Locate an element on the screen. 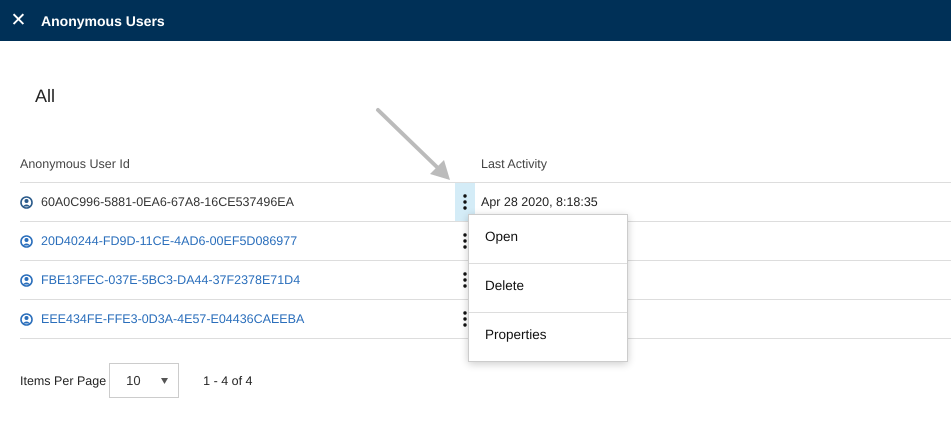  more-options-button is located at coordinates (465, 202).